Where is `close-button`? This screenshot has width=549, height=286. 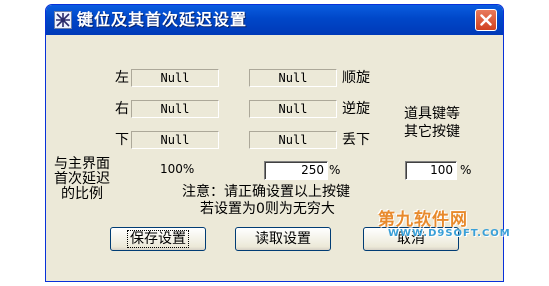 close-button is located at coordinates (486, 20).